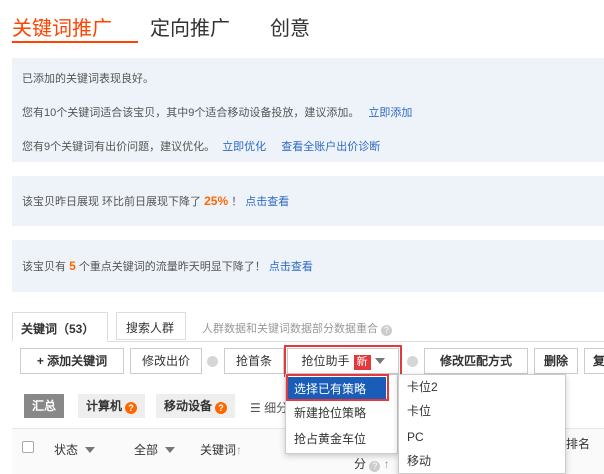 The height and width of the screenshot is (474, 604). I want to click on filter-mobile: 移动设备?, so click(196, 406).